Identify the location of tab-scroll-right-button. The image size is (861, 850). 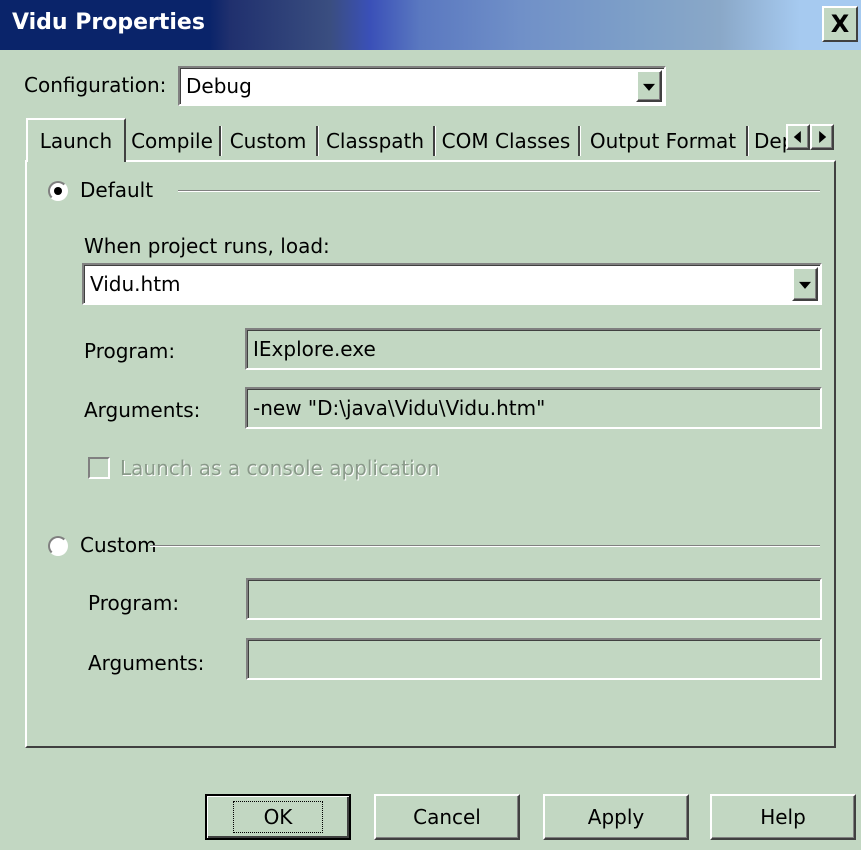
(822, 137).